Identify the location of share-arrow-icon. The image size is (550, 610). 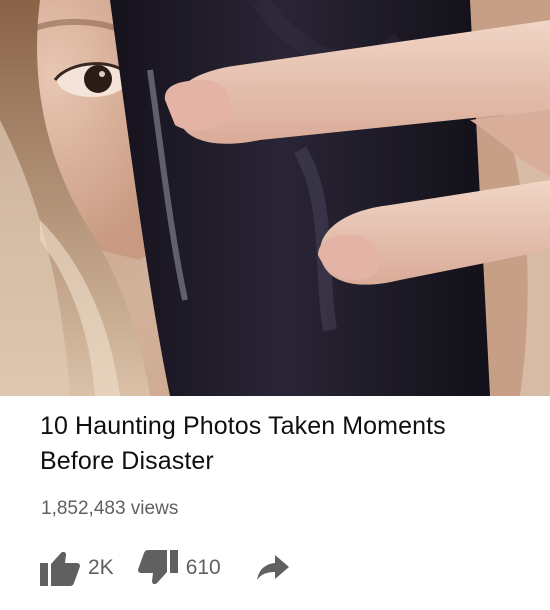
(272, 568).